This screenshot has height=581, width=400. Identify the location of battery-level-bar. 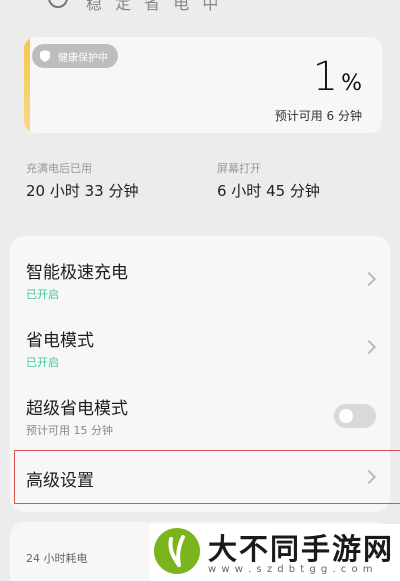
(27, 85).